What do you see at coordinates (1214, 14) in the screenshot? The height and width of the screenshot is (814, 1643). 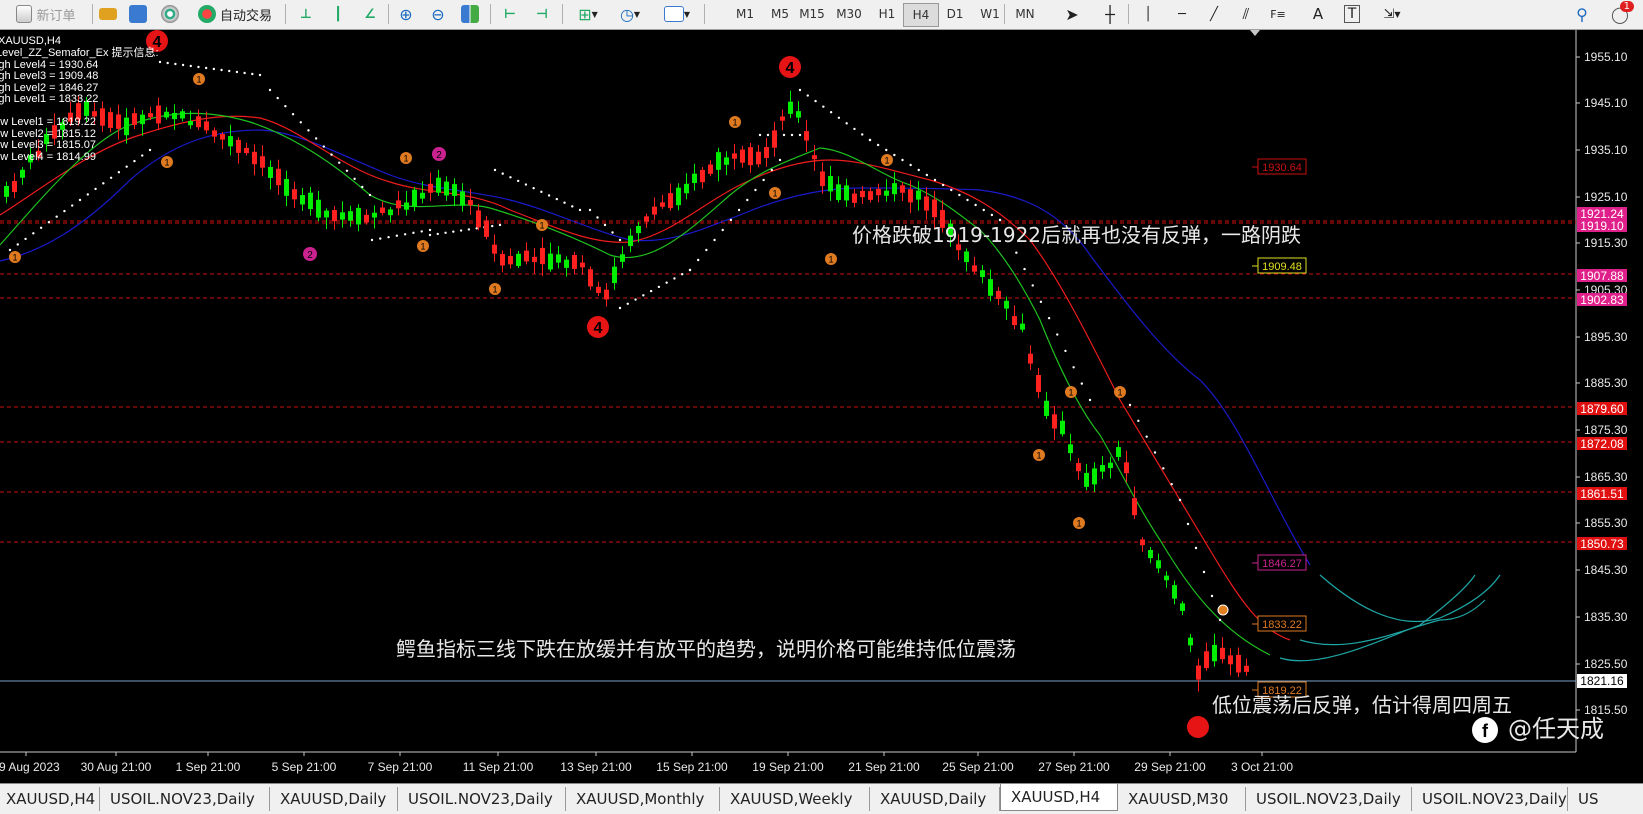 I see `trendline-icon: ╱` at bounding box center [1214, 14].